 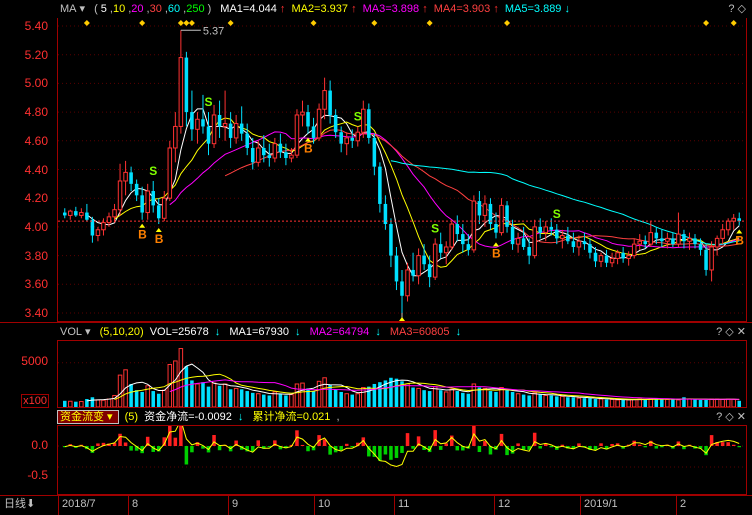 I want to click on price-tick: 4.60, so click(x=36, y=140).